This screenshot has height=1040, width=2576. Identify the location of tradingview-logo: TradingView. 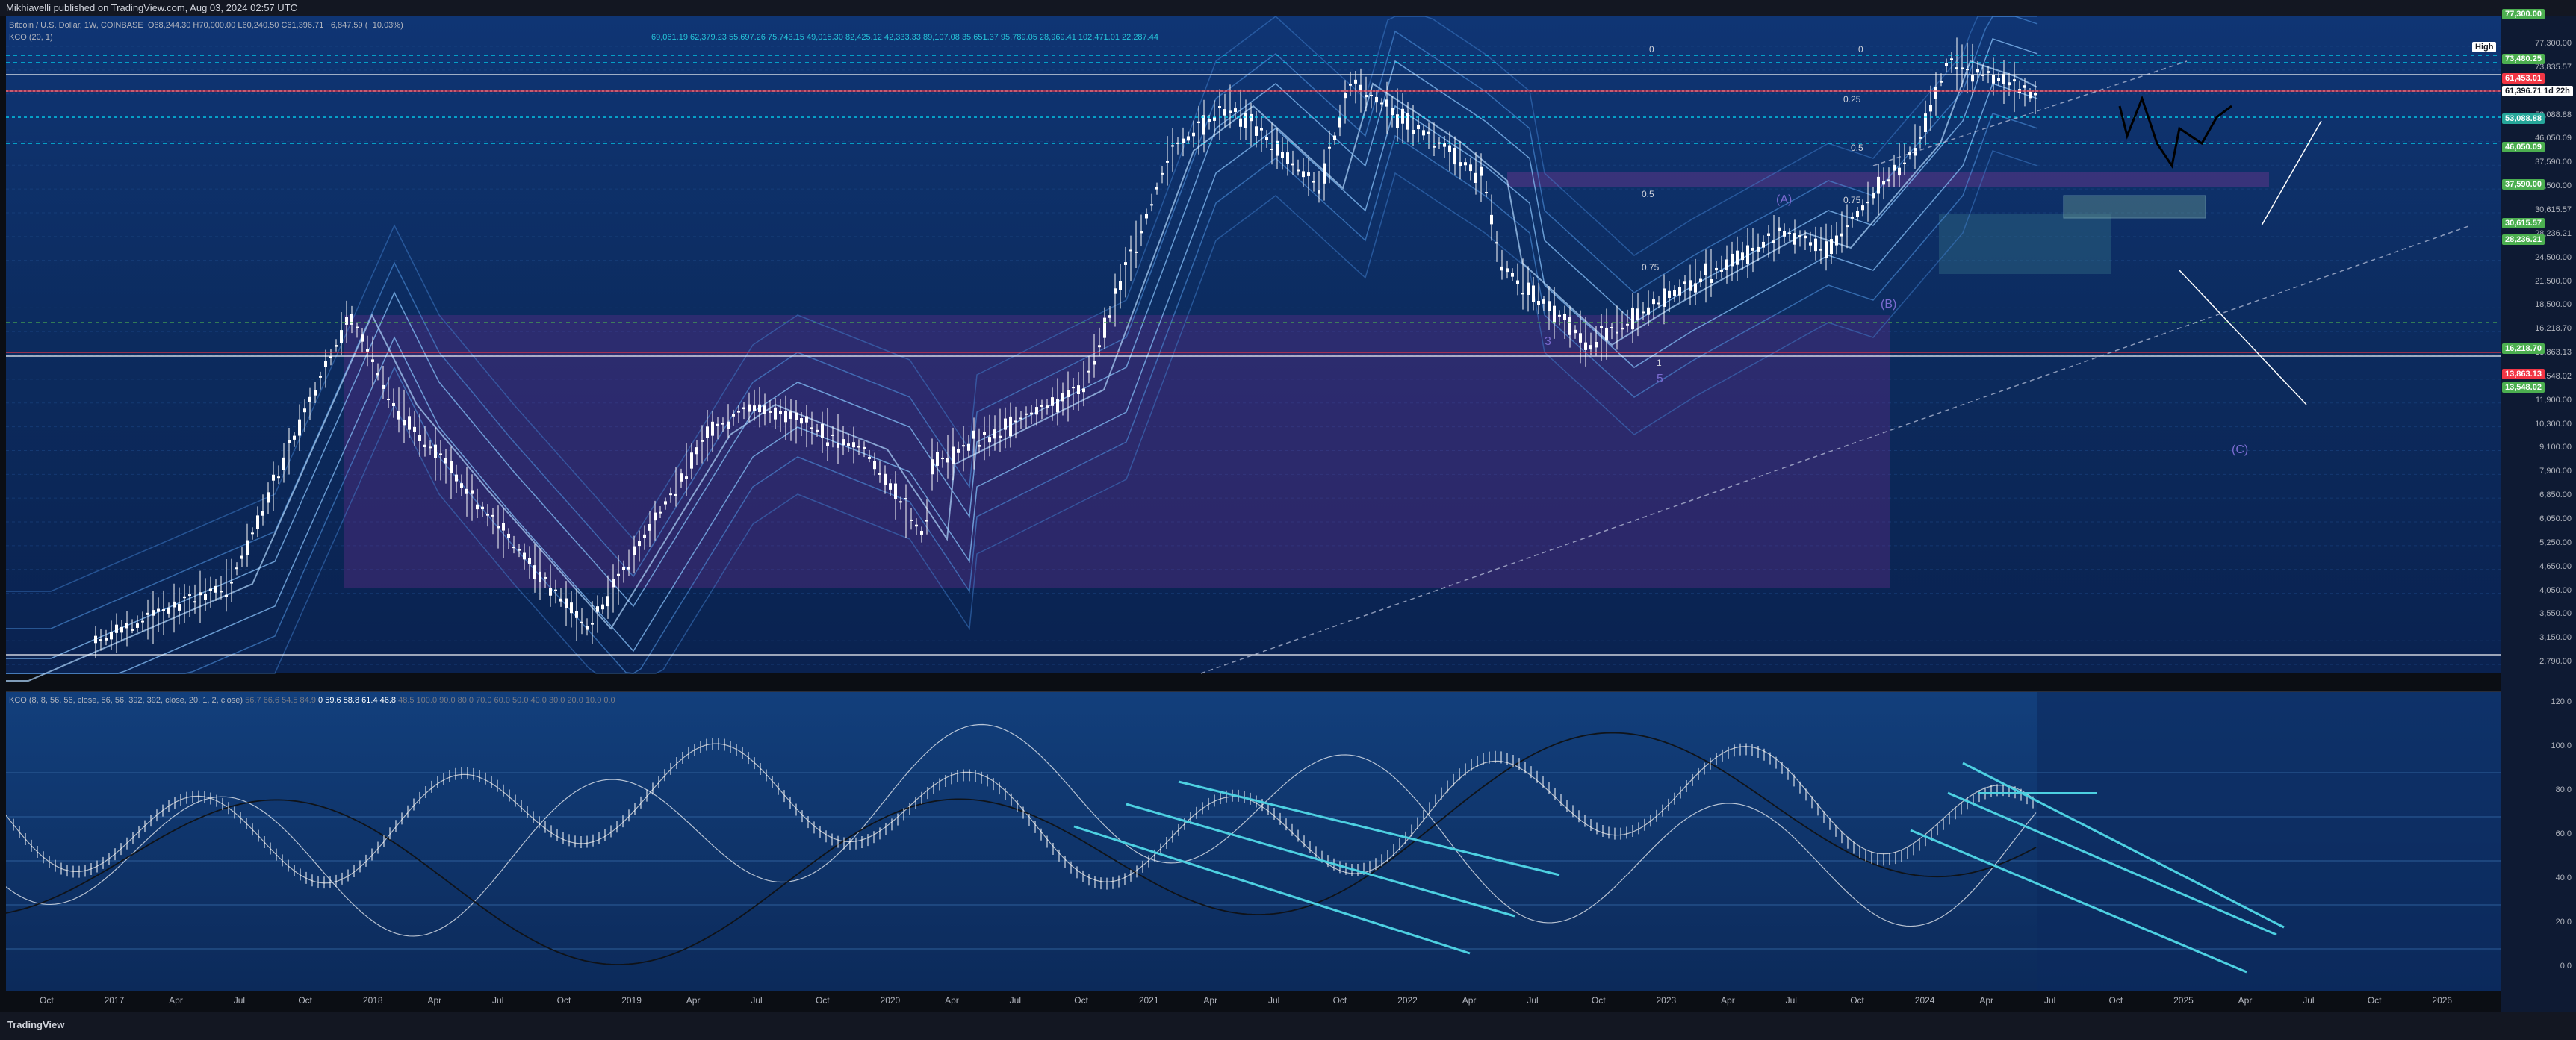
(36, 1024).